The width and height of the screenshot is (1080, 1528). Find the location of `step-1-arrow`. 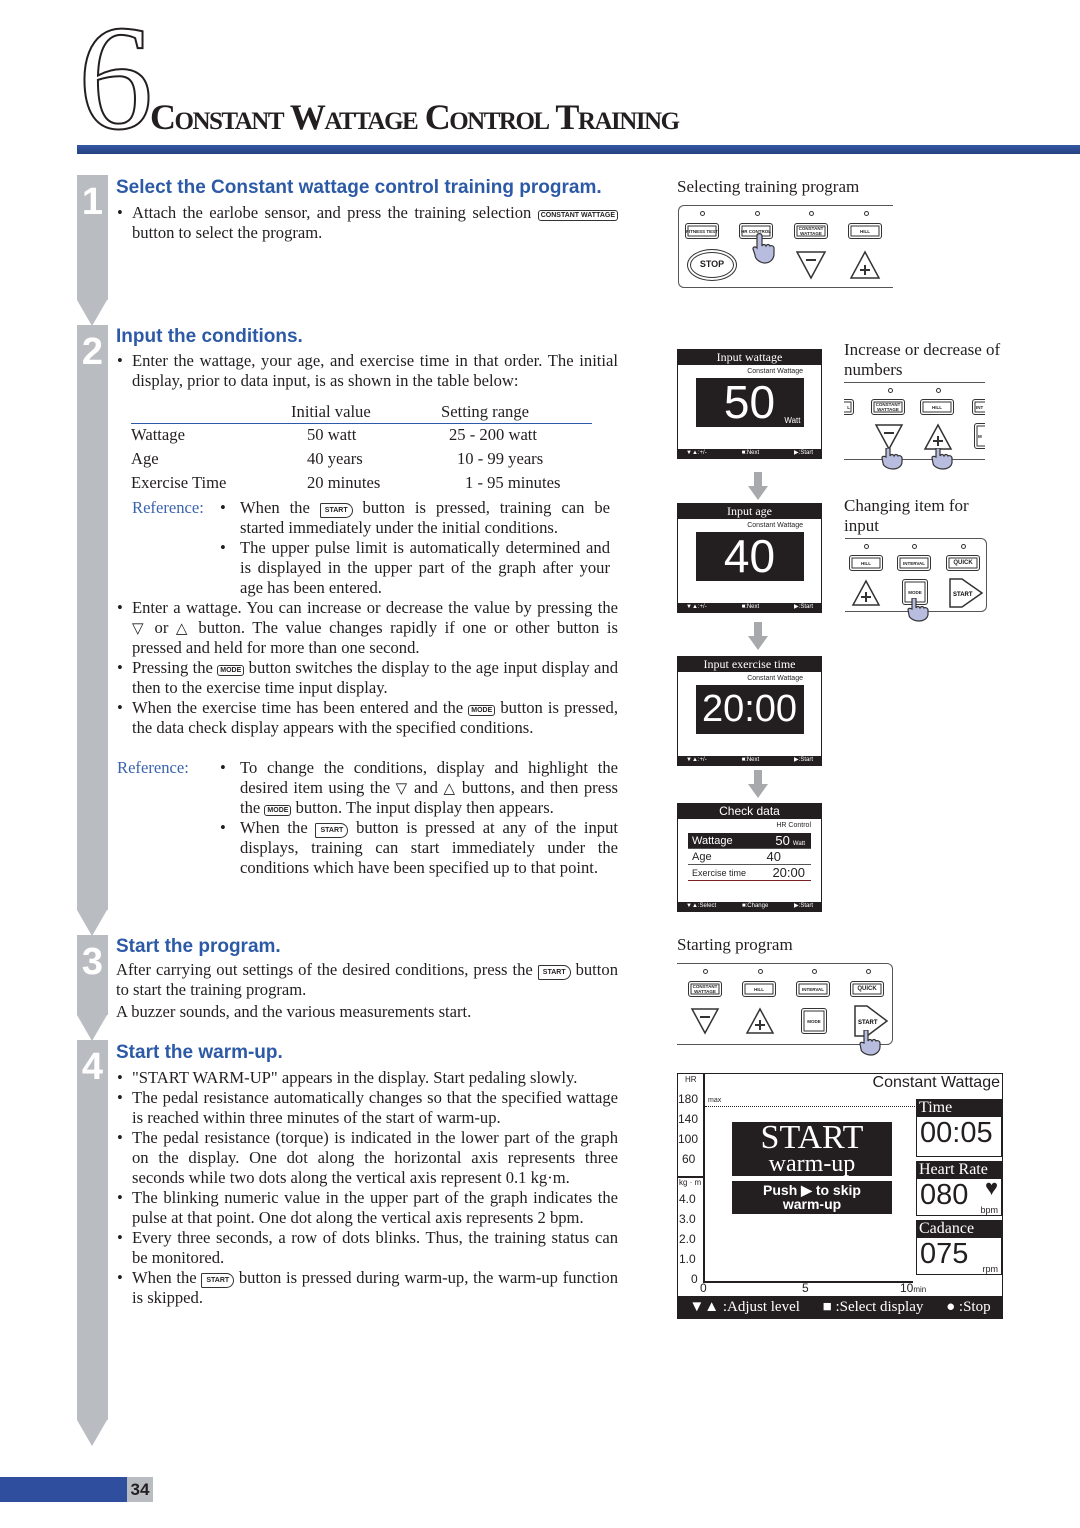

step-1-arrow is located at coordinates (92, 313).